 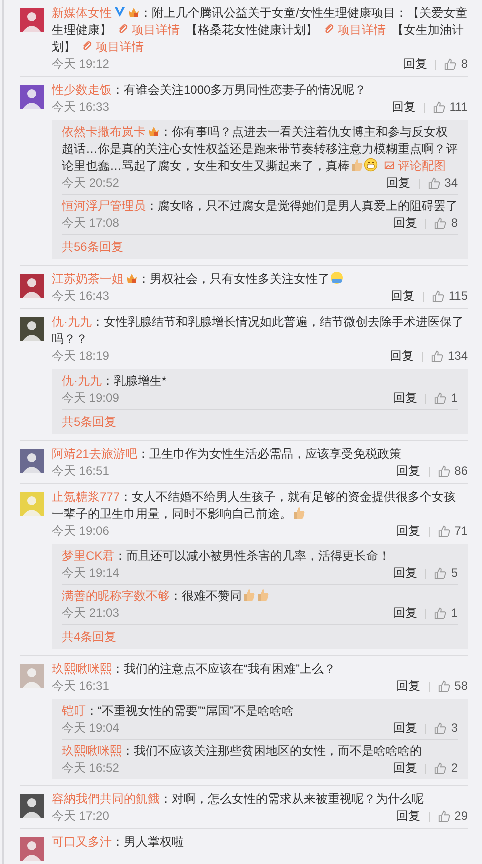 What do you see at coordinates (453, 531) in the screenshot?
I see `like-button: 71` at bounding box center [453, 531].